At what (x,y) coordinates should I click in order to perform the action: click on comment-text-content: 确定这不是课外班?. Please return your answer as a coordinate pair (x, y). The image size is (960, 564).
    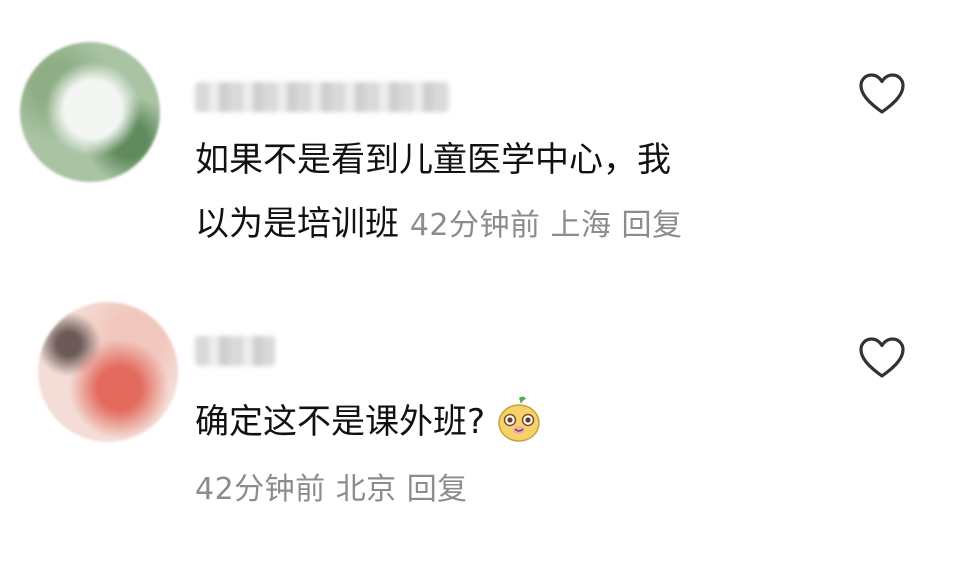
    Looking at the image, I should click on (340, 422).